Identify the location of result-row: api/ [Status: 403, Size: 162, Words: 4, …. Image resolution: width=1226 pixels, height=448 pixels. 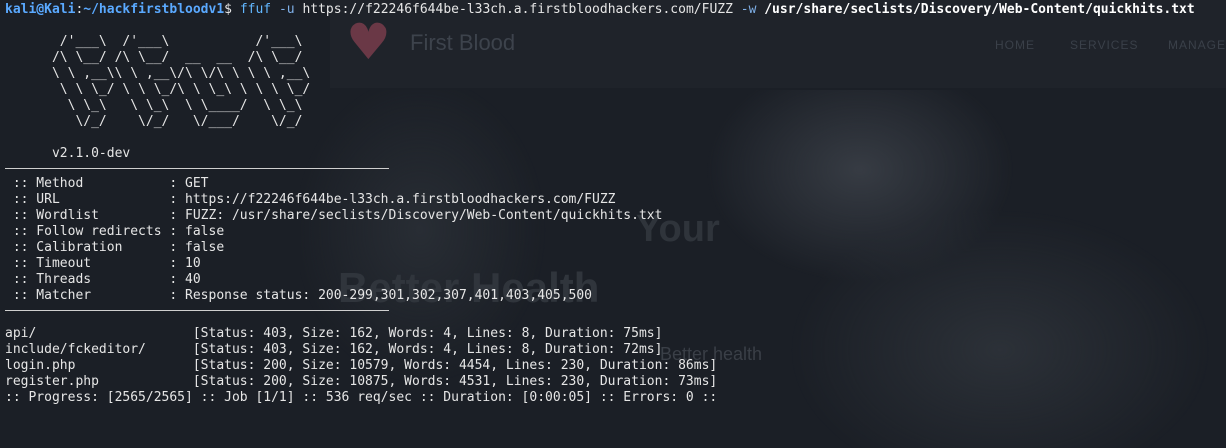
(615, 334).